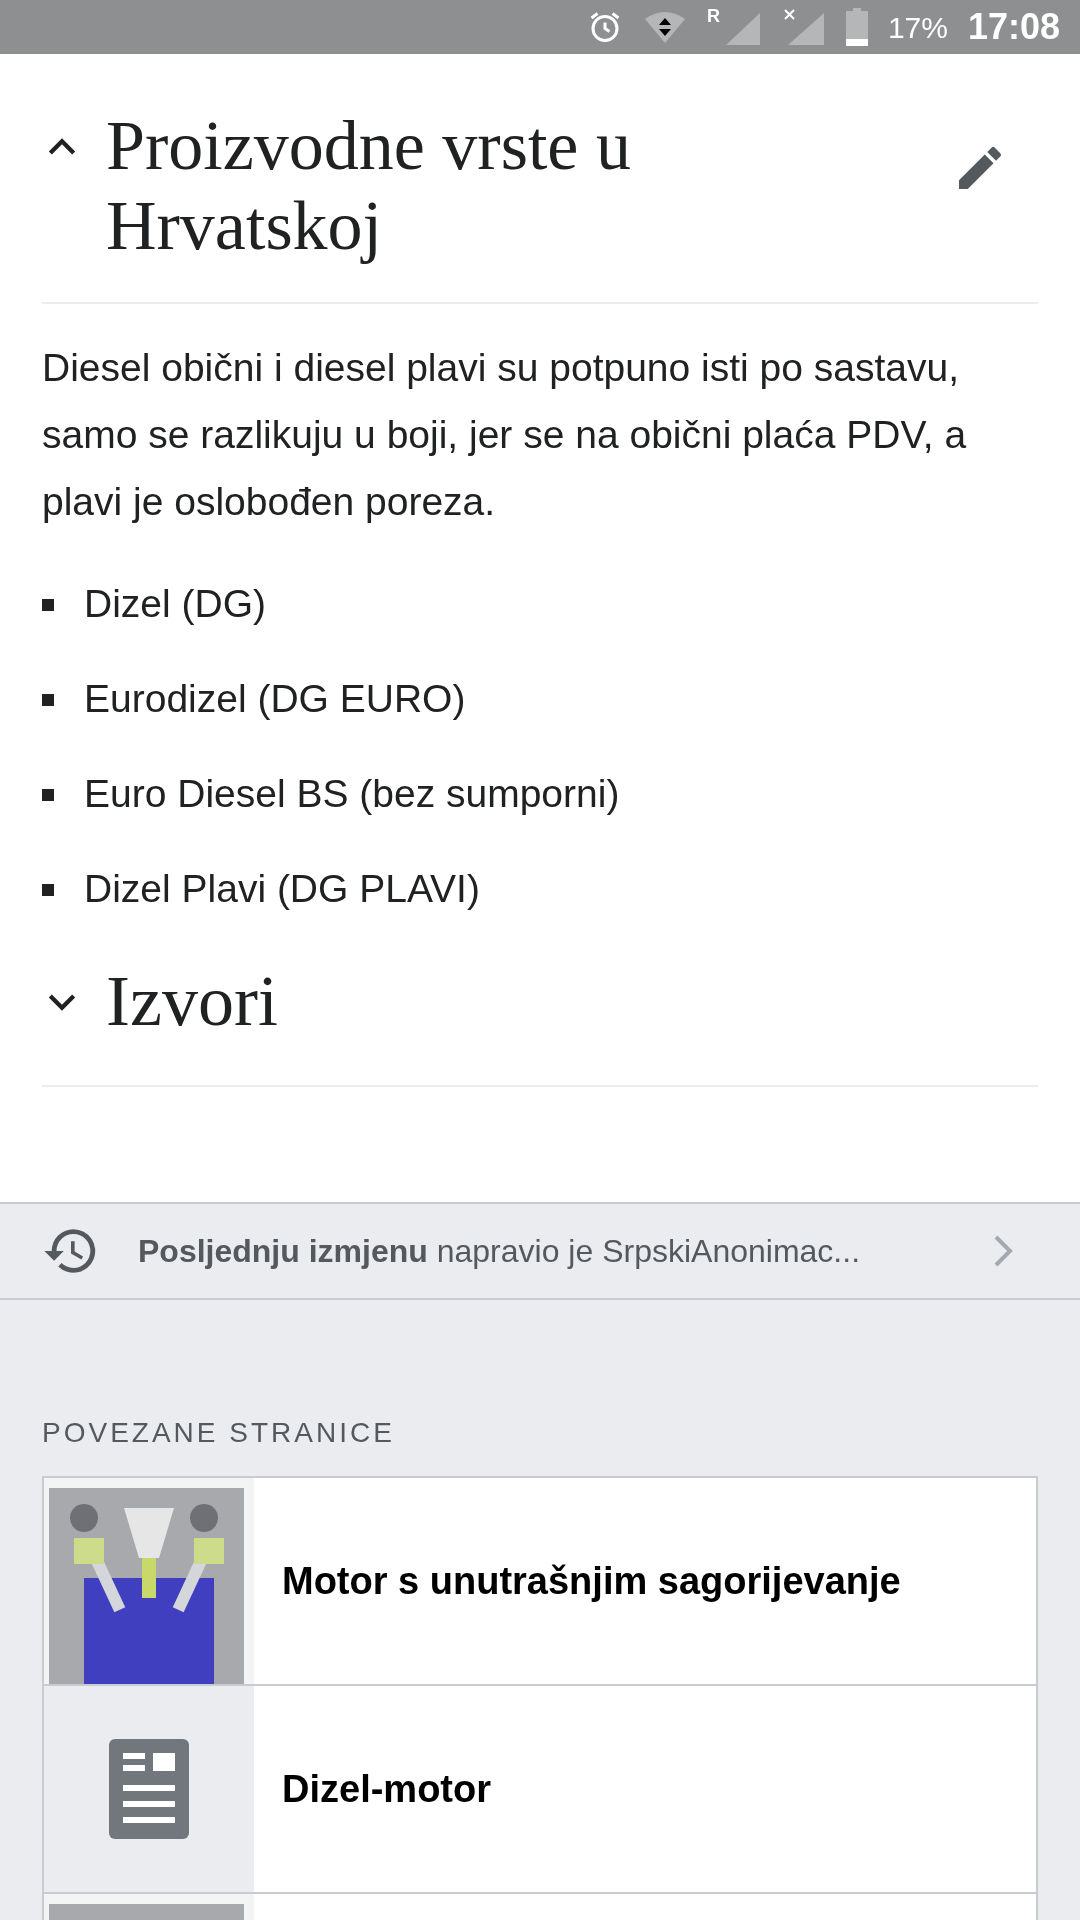 This screenshot has height=1920, width=1080. I want to click on list-item: Eurodizel (DG EURO), so click(275, 699).